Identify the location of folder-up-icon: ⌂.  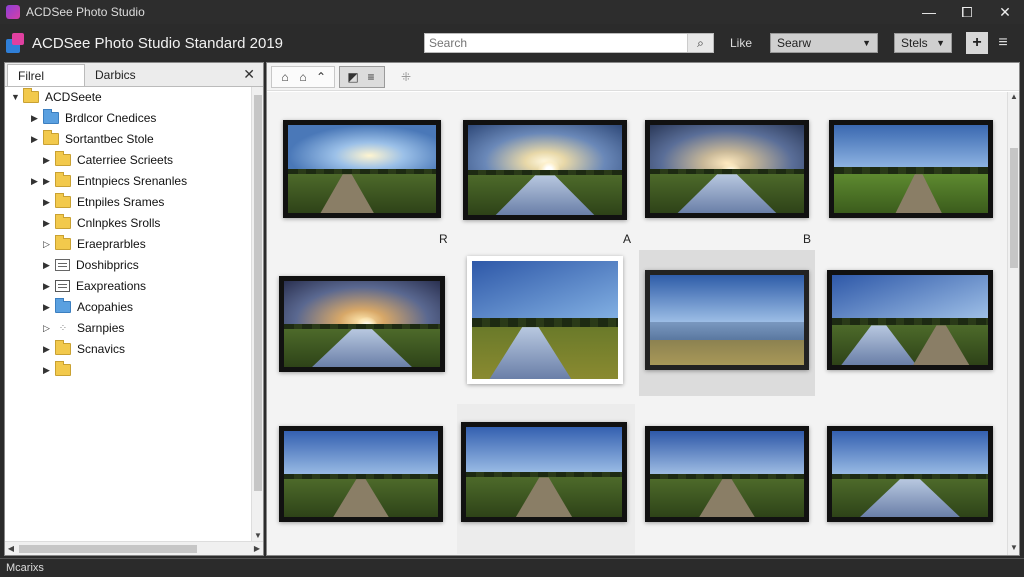
(303, 77).